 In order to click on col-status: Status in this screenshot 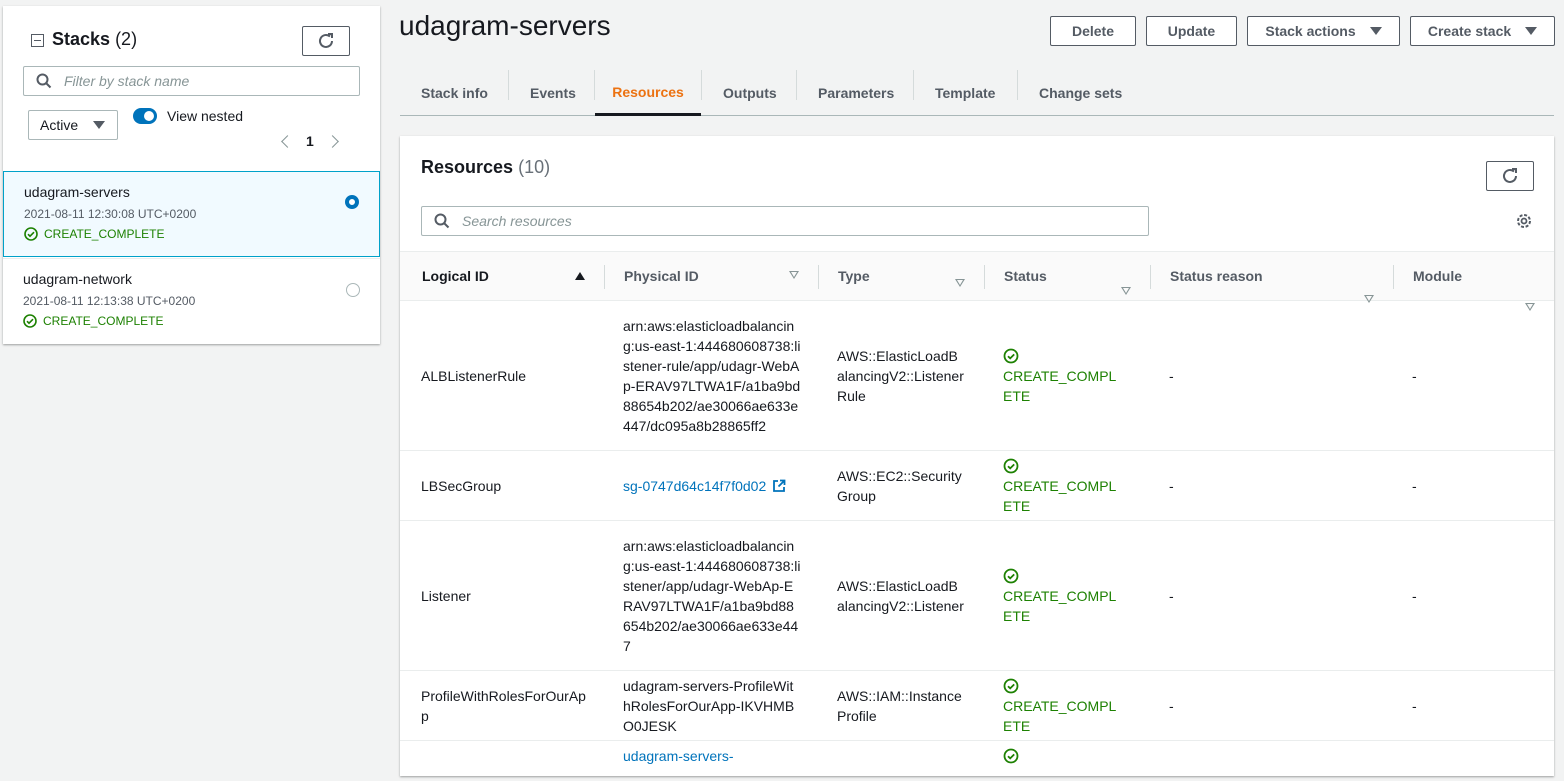, I will do `click(1025, 276)`.